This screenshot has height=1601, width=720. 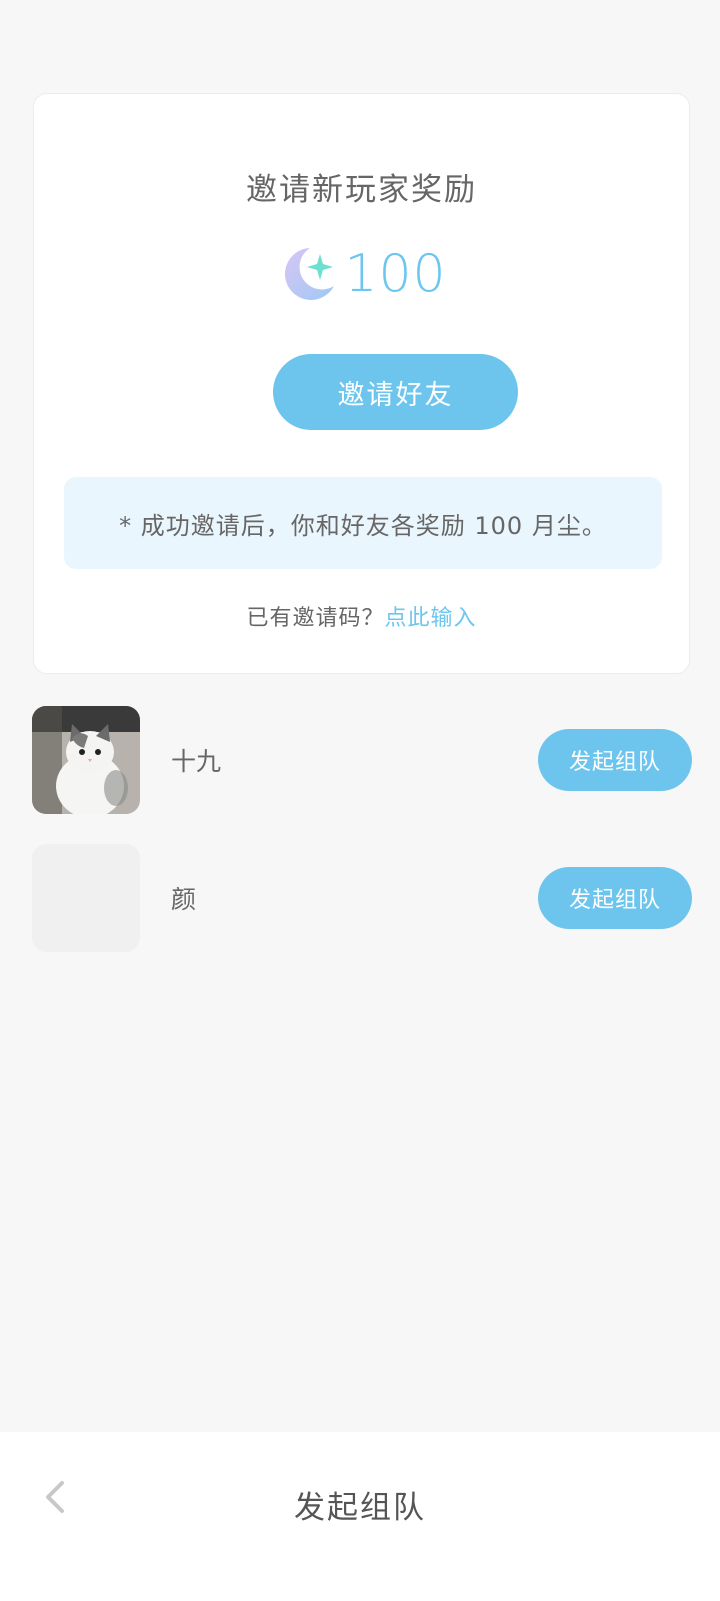 What do you see at coordinates (184, 899) in the screenshot?
I see `friend-name: 颜` at bounding box center [184, 899].